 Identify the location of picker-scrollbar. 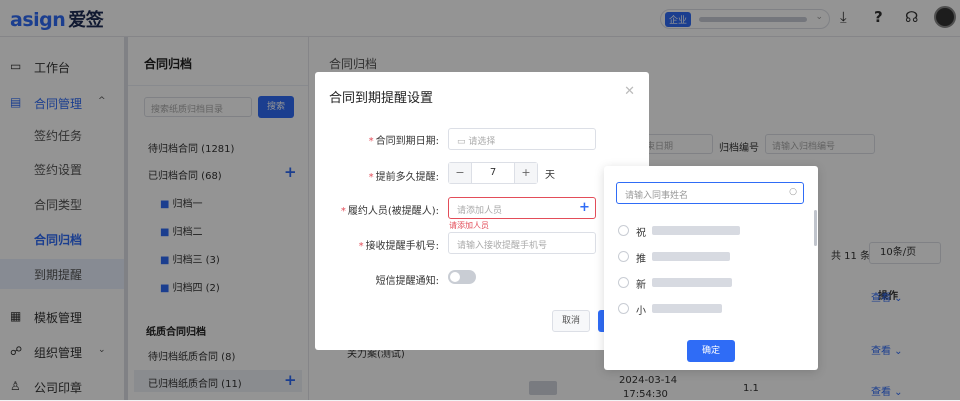
(815, 228).